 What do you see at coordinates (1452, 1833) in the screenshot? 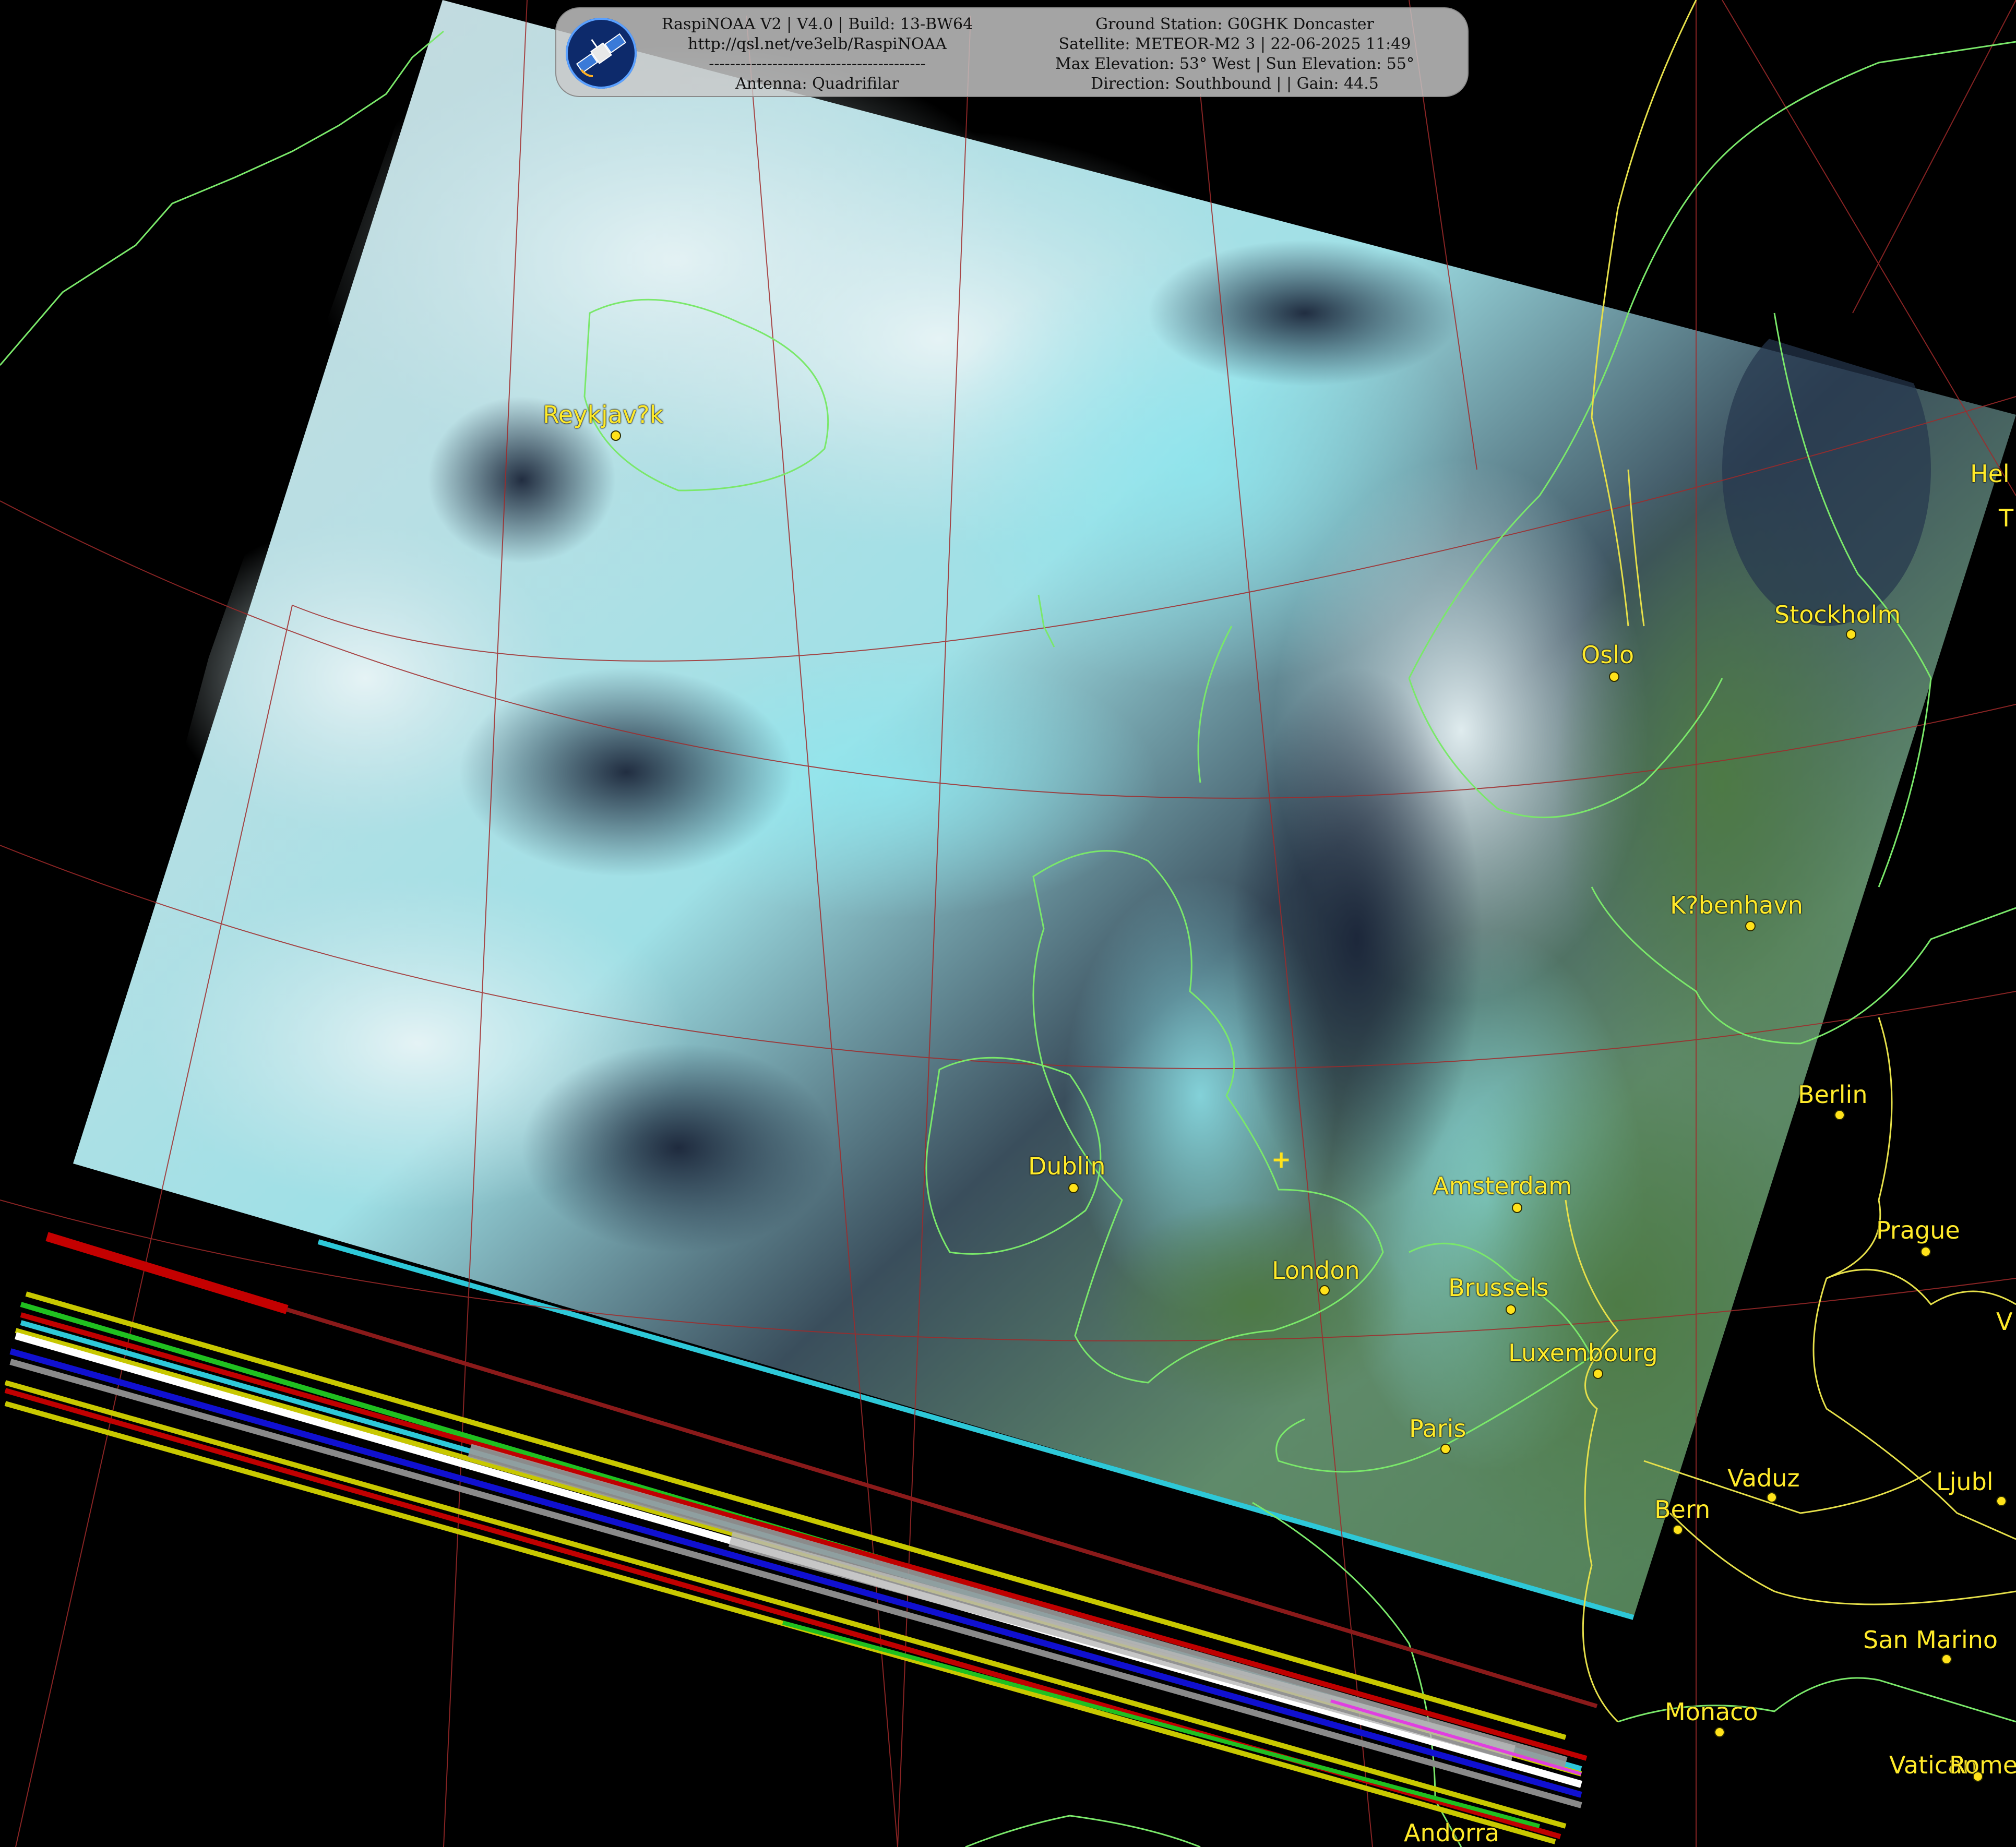
I see `city-label: Andorra` at bounding box center [1452, 1833].